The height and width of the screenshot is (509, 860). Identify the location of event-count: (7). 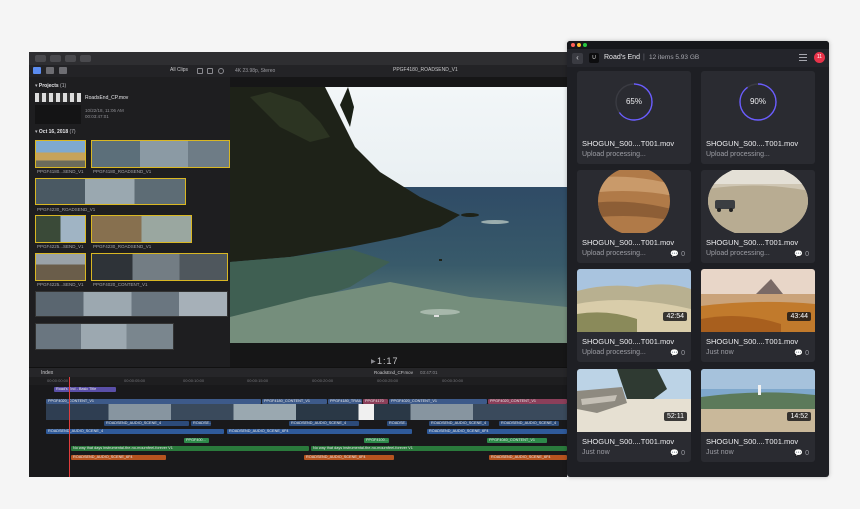
(72, 132).